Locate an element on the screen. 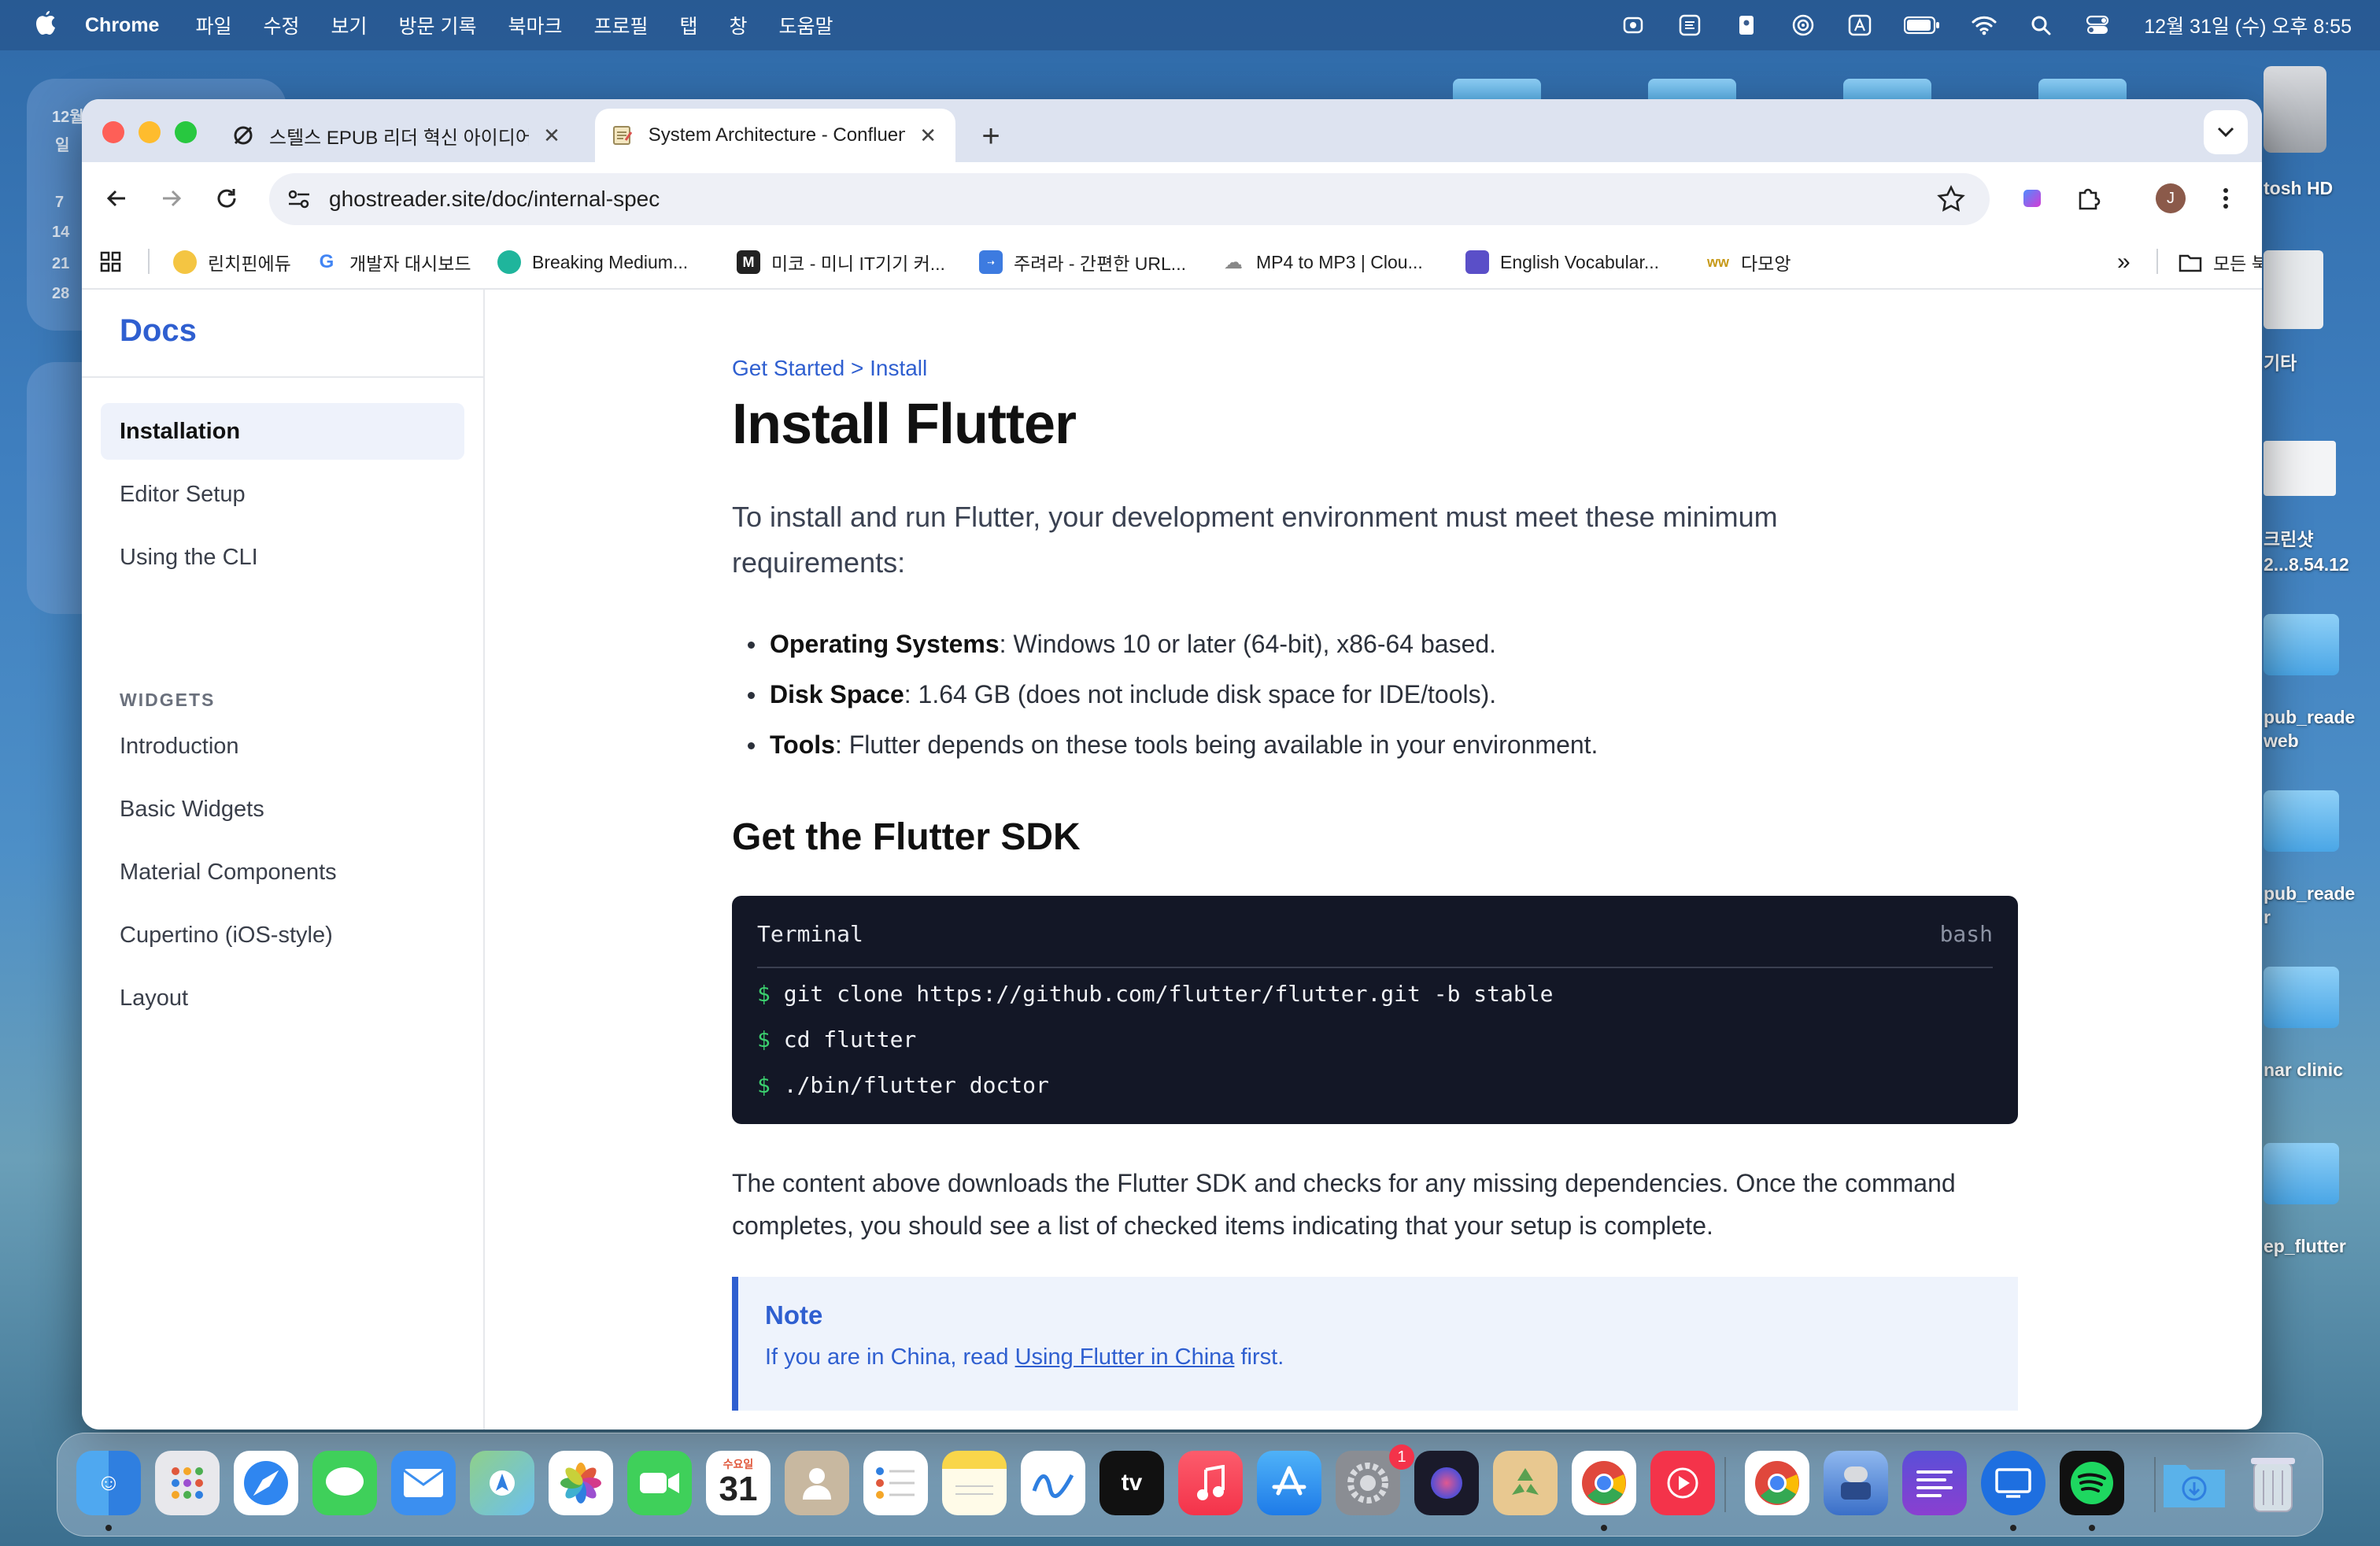 The height and width of the screenshot is (1546, 2380). remote-desktop-icon is located at coordinates (2013, 1483).